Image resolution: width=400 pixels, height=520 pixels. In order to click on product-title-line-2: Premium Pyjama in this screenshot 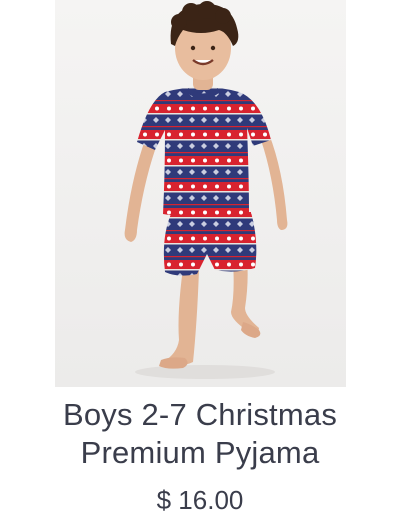, I will do `click(200, 452)`.